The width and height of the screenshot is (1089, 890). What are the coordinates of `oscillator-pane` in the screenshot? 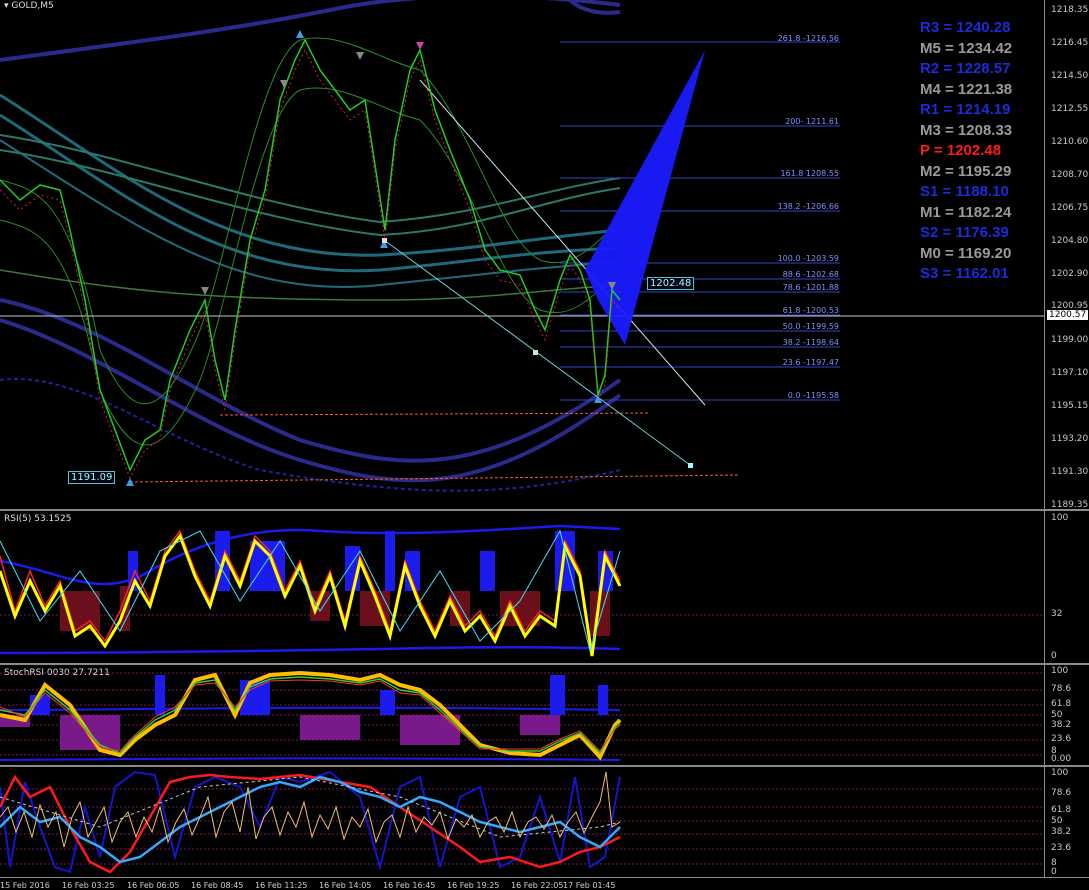 It's located at (522, 822).